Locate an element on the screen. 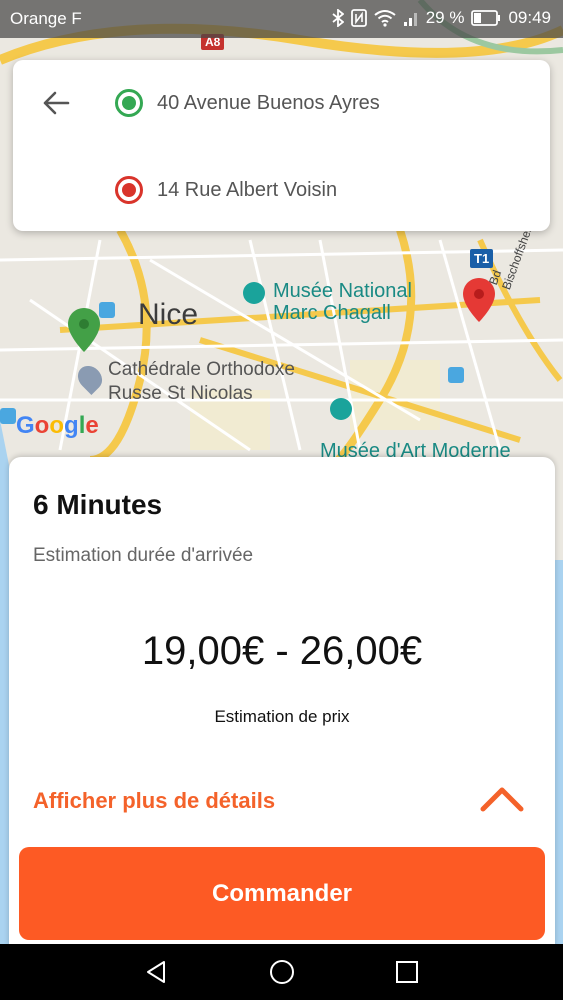 This screenshot has width=563, height=1000. origin-address-row: 40 Avenue Buenos Ayres is located at coordinates (247, 103).